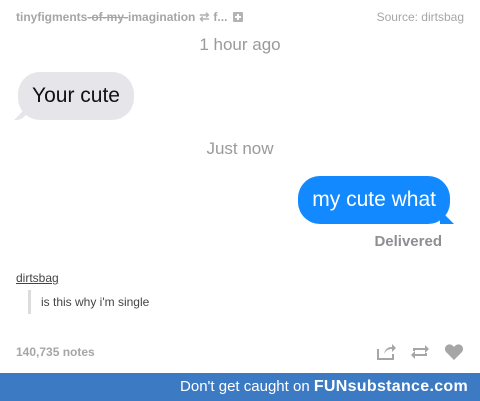  Describe the element at coordinates (240, 352) in the screenshot. I see `post-footer: 140,735 notes` at that location.